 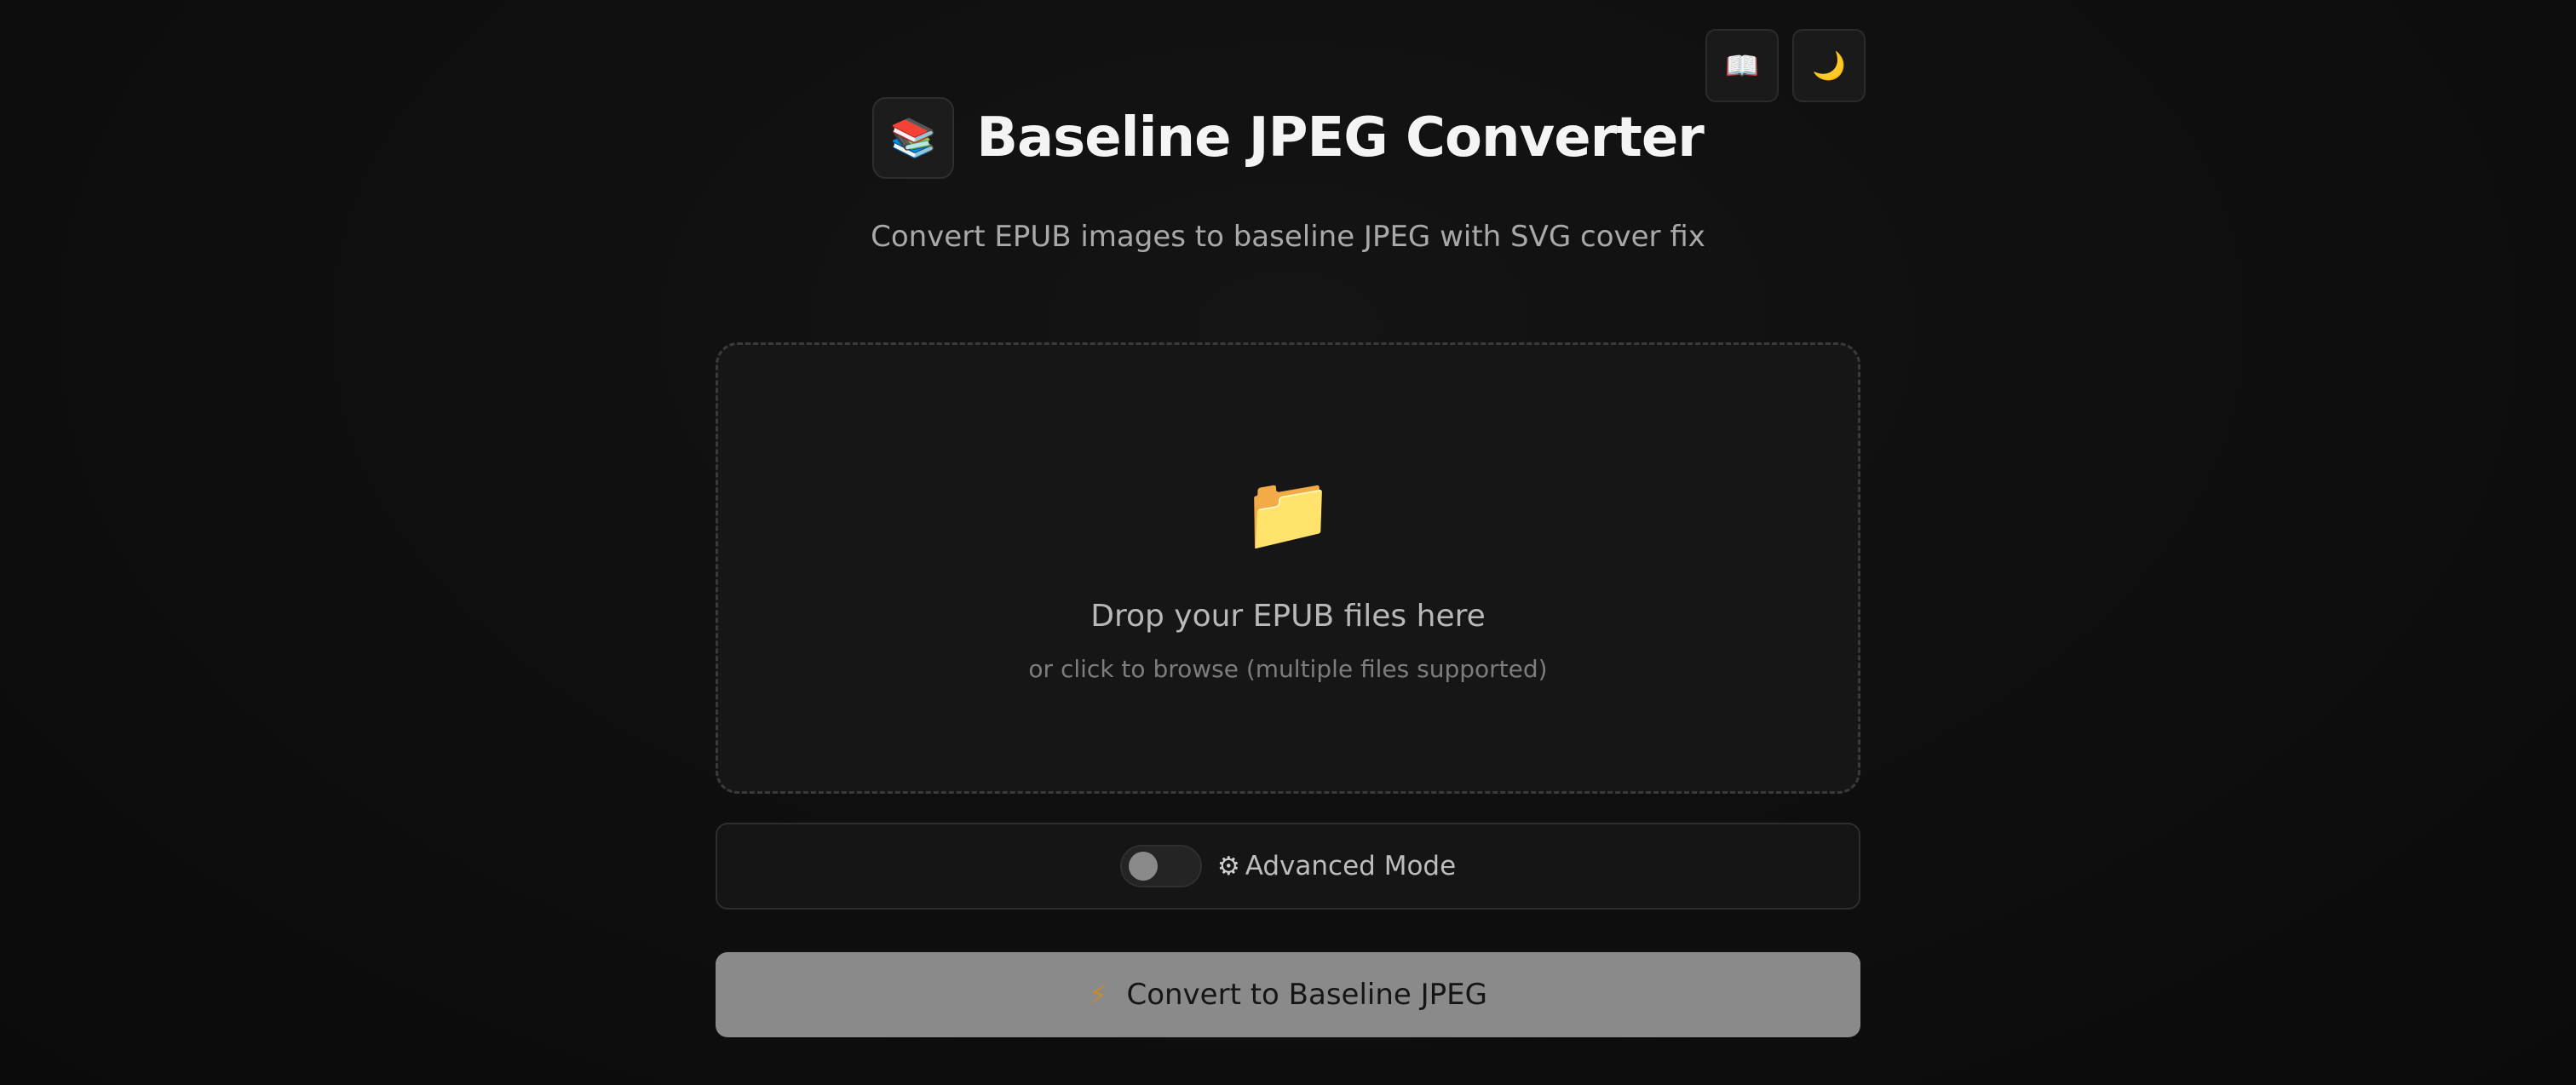 I want to click on page-title: Baseline JPEG Converter, so click(x=1340, y=137).